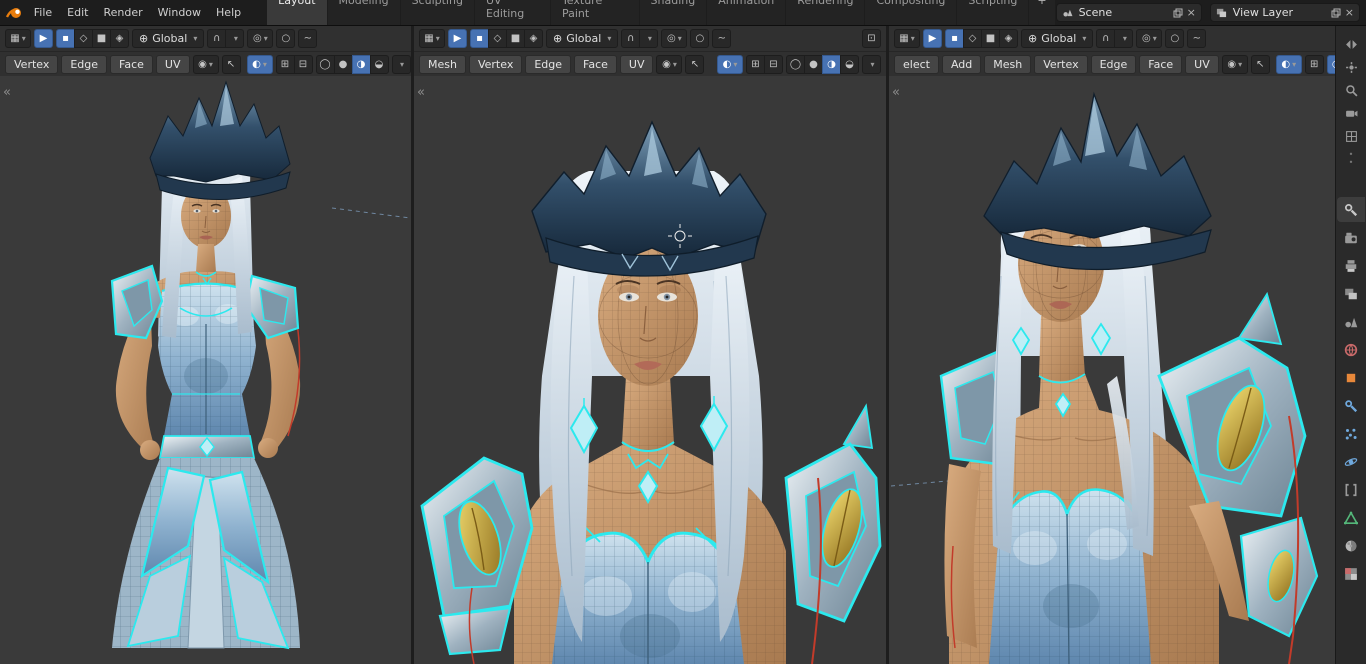 The height and width of the screenshot is (664, 1366). I want to click on tab-physics, so click(1351, 461).